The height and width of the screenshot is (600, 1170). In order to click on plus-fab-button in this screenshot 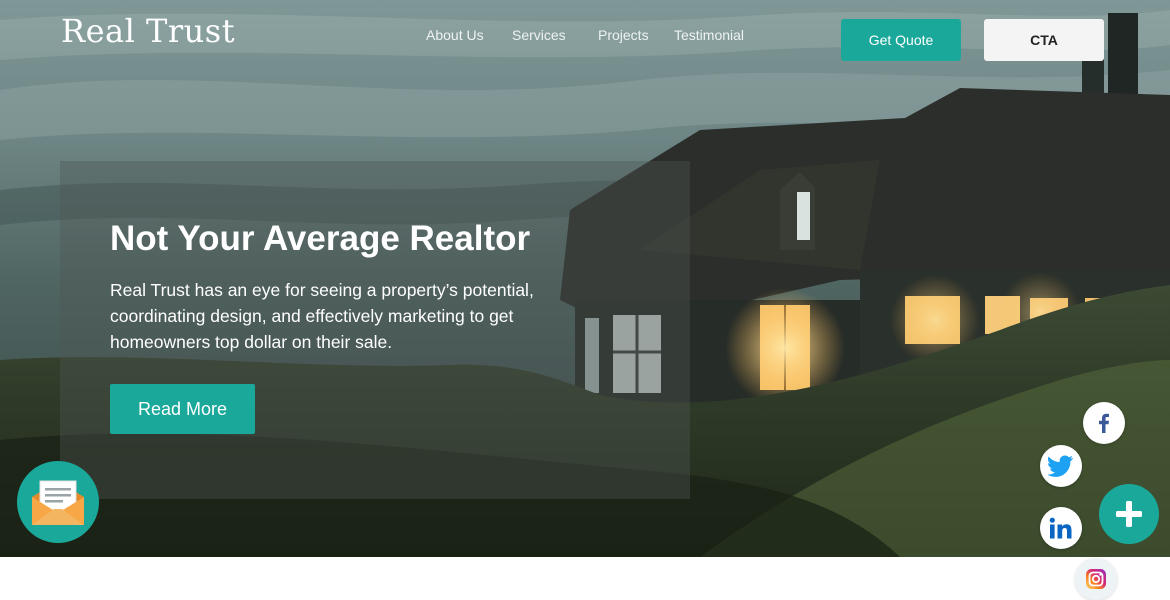, I will do `click(1129, 514)`.